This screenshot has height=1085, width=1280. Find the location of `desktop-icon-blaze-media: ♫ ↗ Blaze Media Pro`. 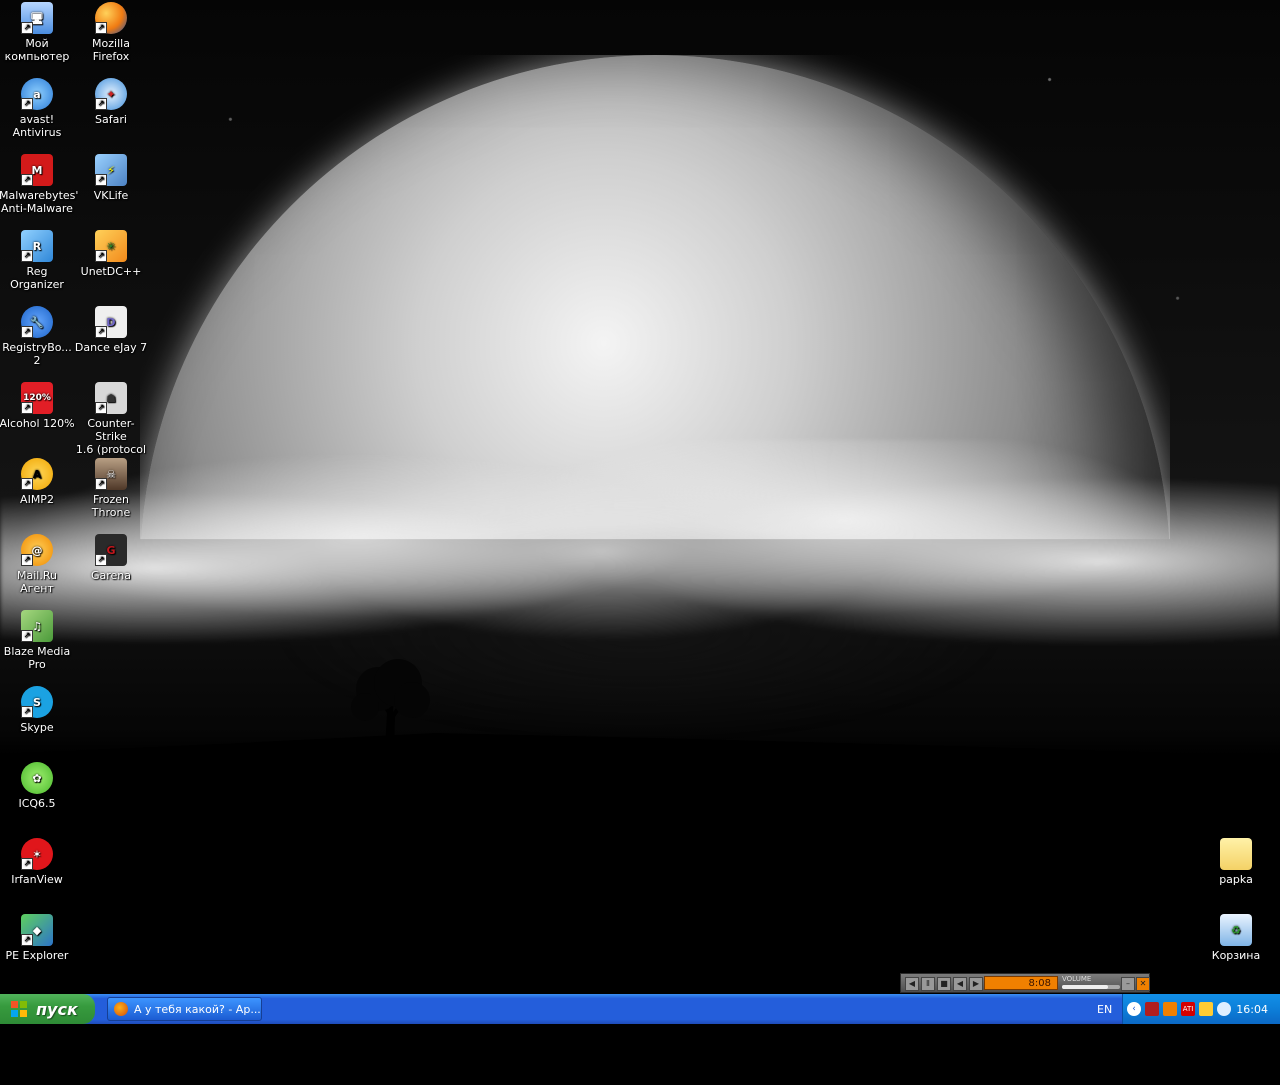

desktop-icon-blaze-media: ♫ ↗ Blaze Media Pro is located at coordinates (37, 640).